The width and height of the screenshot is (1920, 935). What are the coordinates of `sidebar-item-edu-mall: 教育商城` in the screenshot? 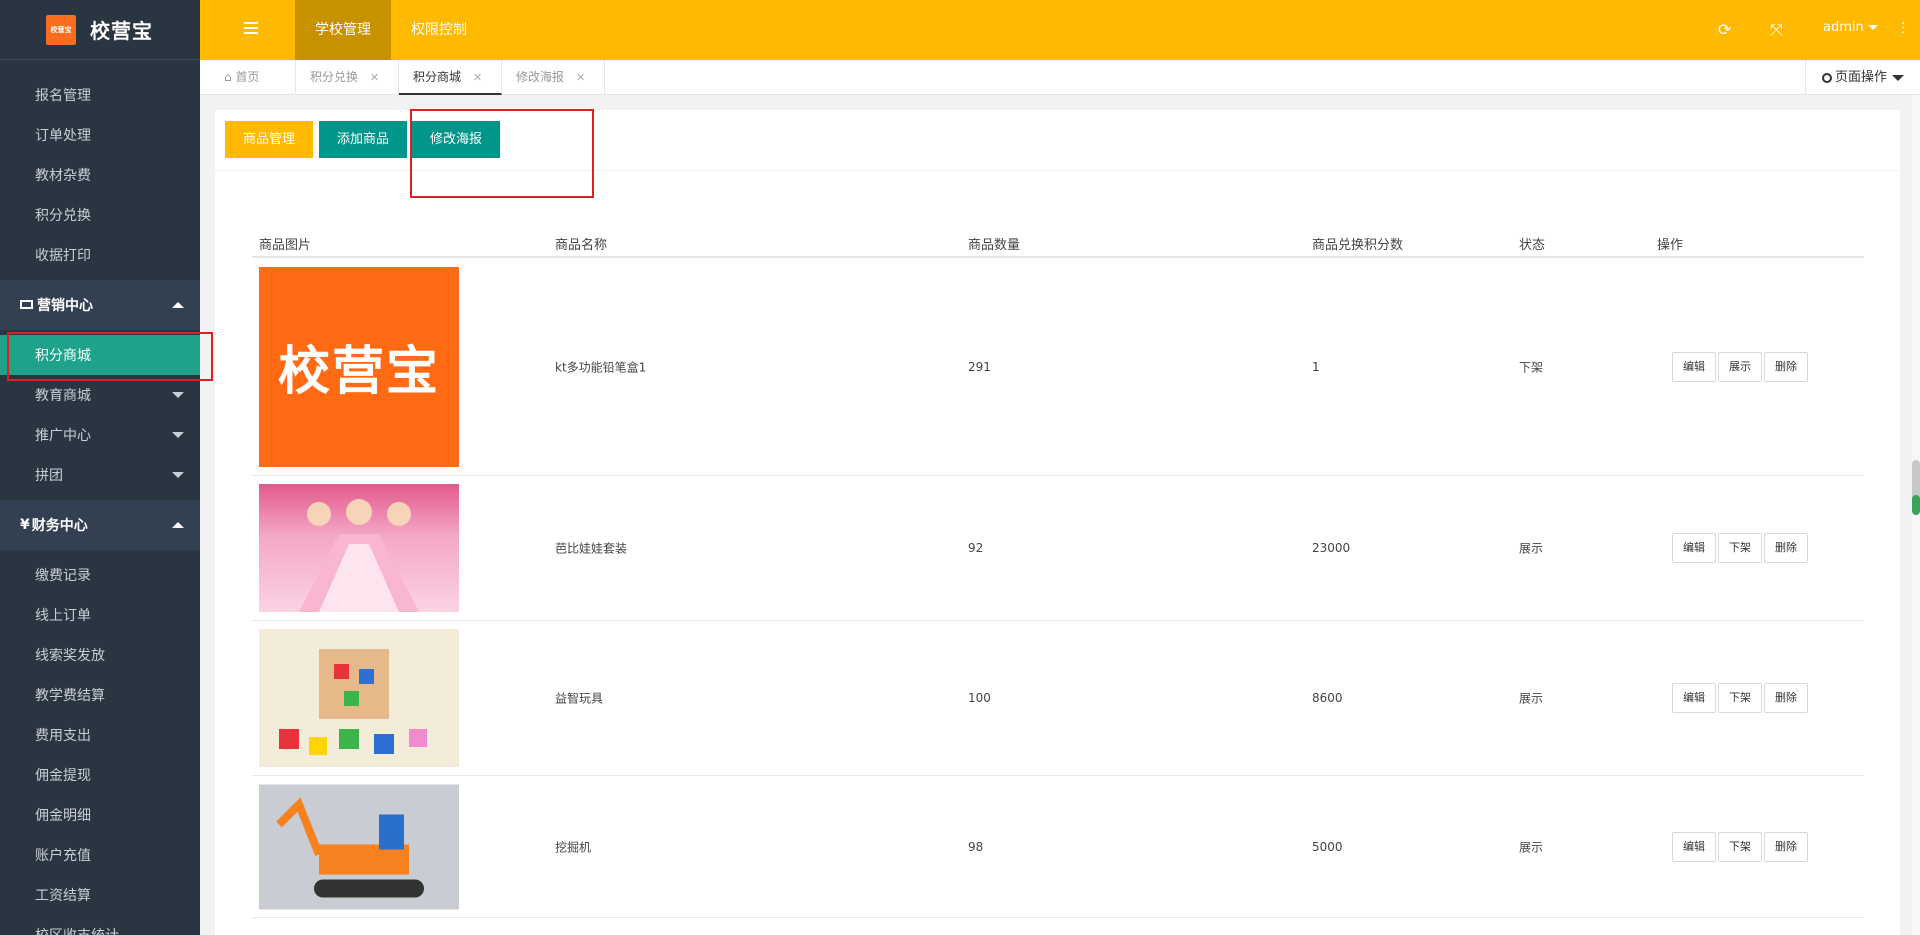 It's located at (100, 395).